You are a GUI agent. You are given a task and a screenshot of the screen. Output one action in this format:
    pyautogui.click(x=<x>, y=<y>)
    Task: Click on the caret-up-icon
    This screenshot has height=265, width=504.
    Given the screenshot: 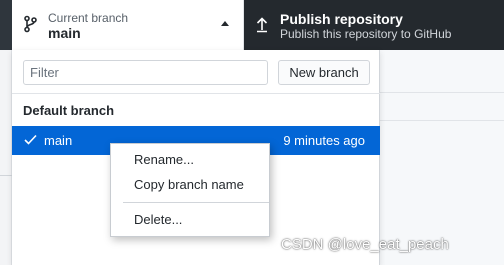 What is the action you would take?
    pyautogui.click(x=225, y=23)
    